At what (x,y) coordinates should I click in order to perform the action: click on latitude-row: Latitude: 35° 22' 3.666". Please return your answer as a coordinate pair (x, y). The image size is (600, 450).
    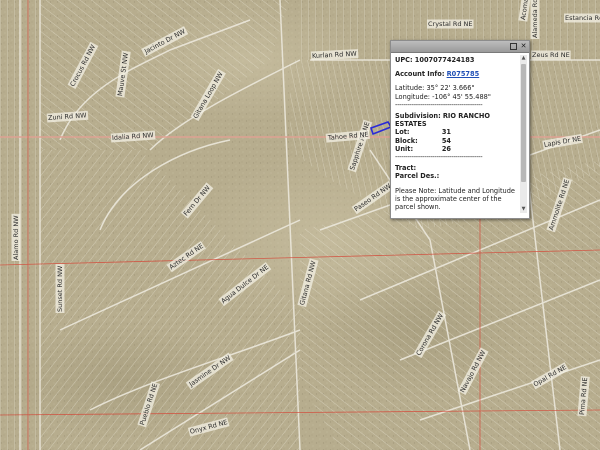
    Looking at the image, I should click on (456, 88).